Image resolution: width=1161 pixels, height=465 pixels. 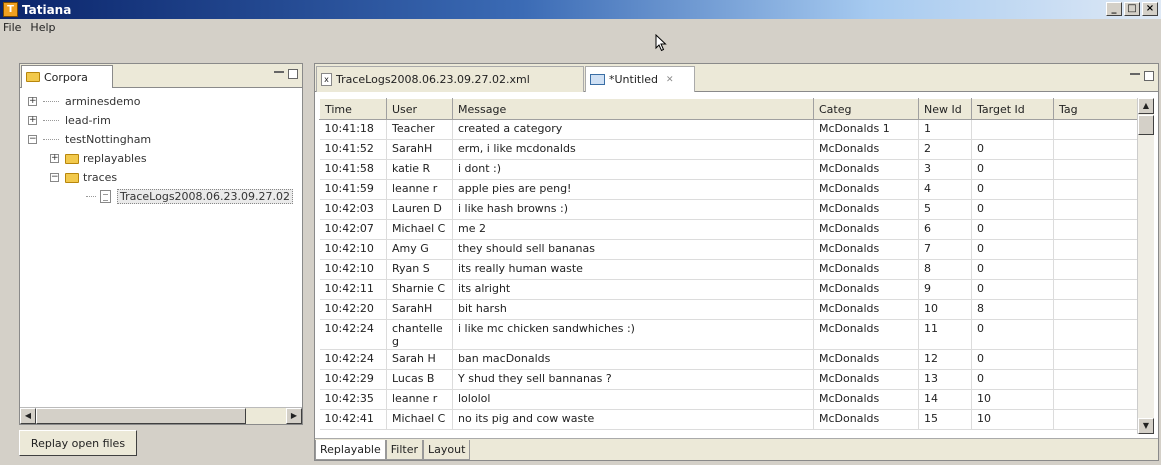 I want to click on table-cell: i dont :), so click(x=633, y=169).